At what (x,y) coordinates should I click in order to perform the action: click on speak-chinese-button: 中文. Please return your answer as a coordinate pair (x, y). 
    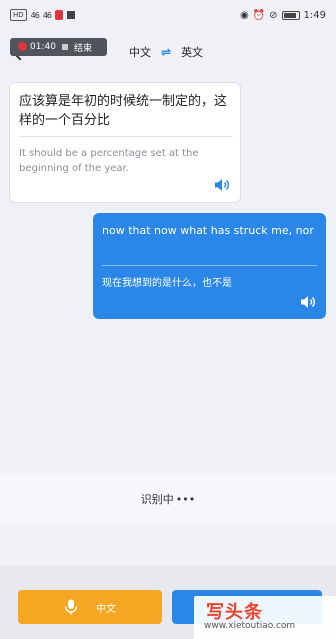
    Looking at the image, I should click on (90, 607).